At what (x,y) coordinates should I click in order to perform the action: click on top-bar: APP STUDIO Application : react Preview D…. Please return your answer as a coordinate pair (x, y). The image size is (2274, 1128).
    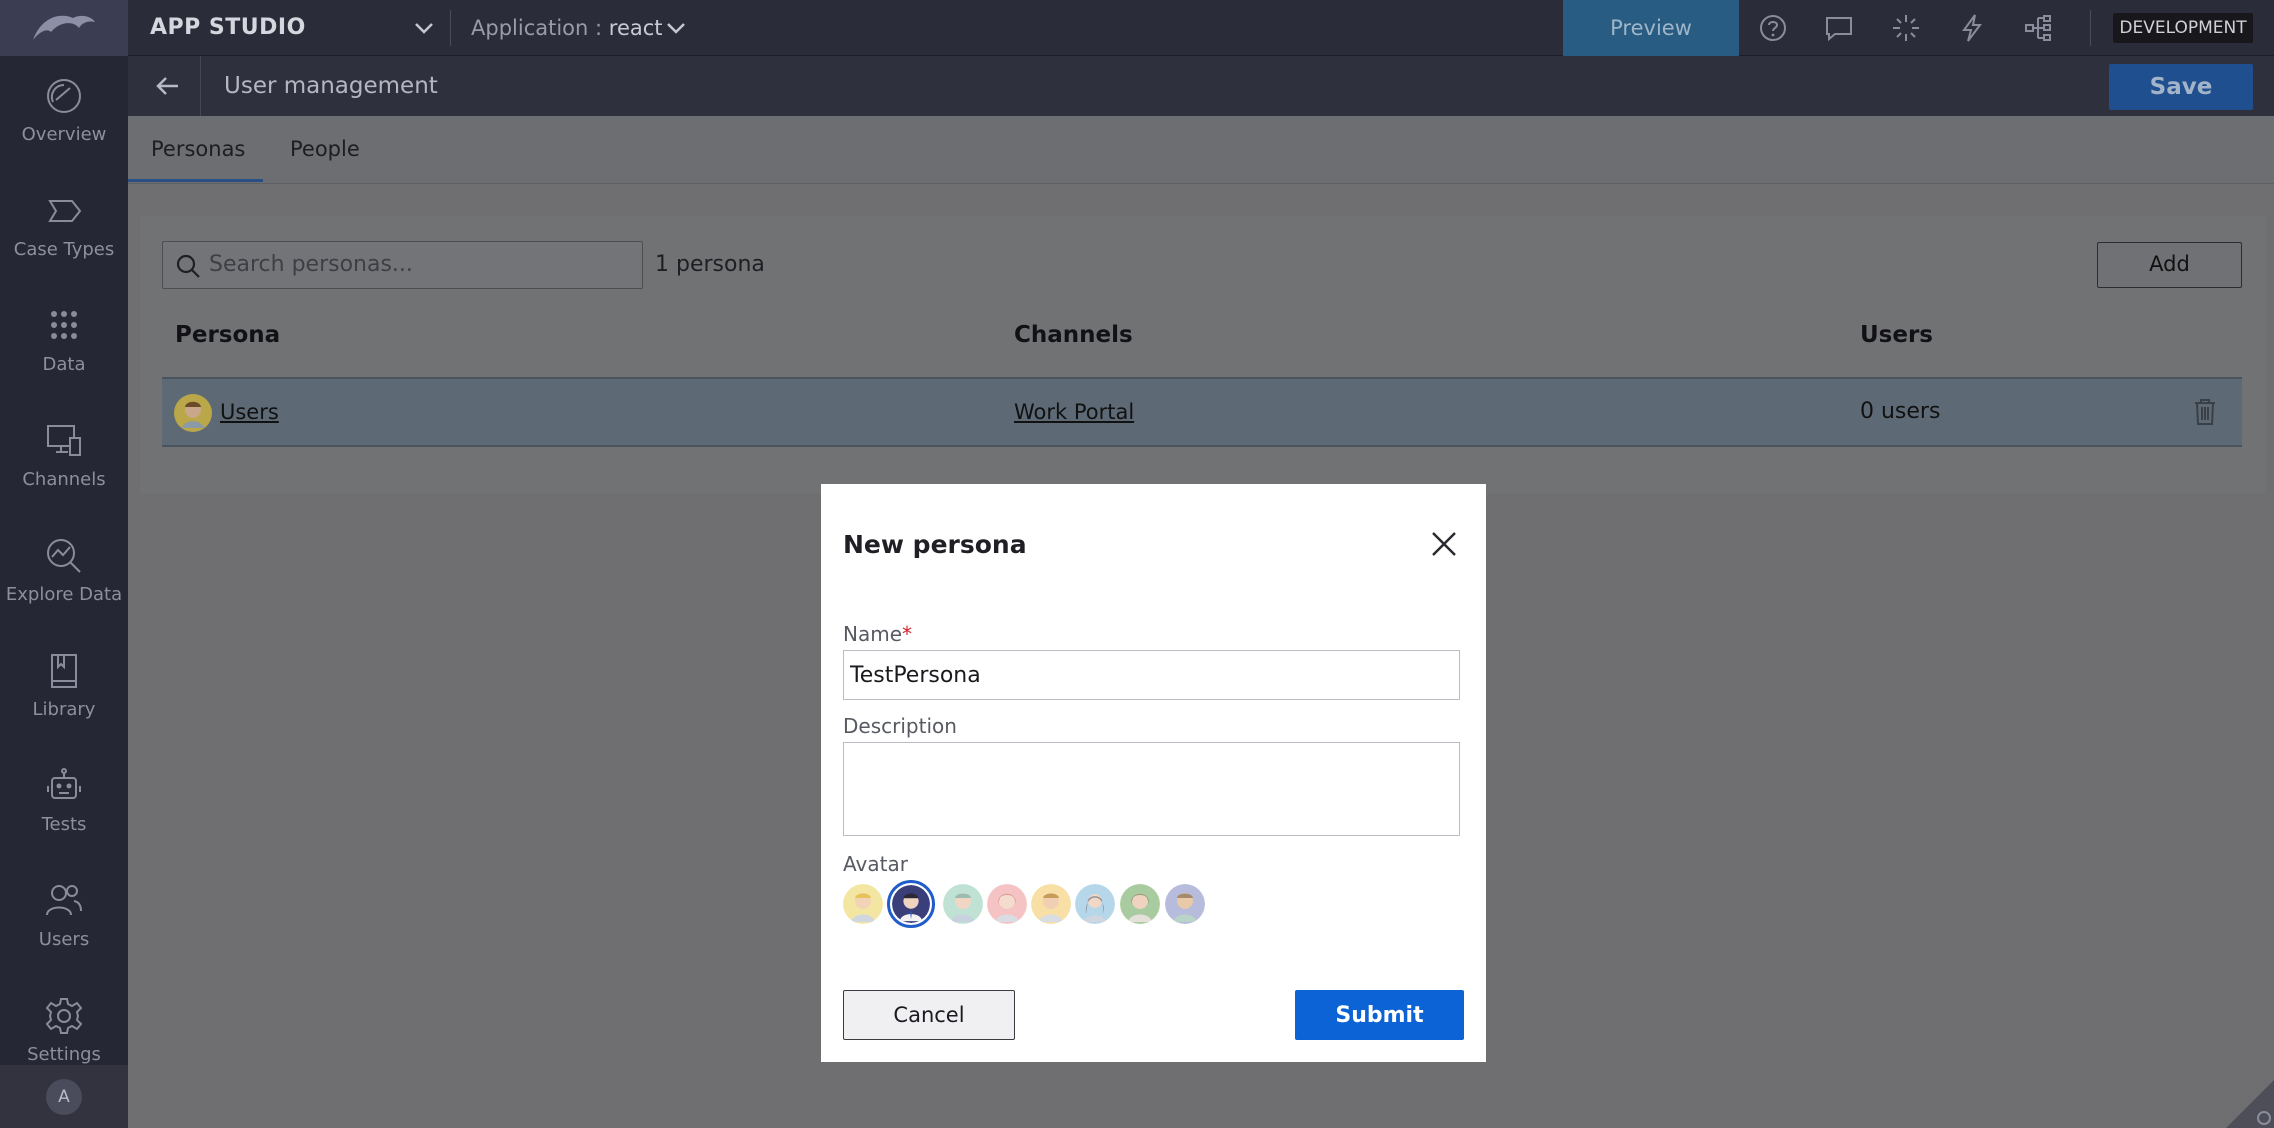
    Looking at the image, I should click on (1137, 28).